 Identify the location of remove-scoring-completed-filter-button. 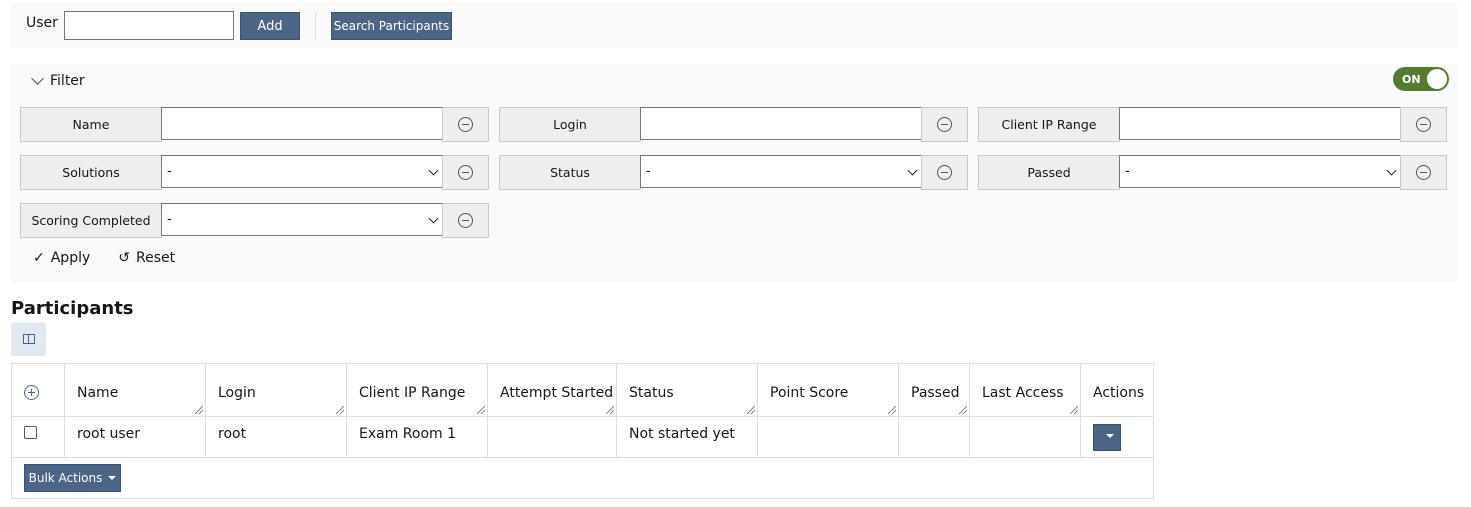
(465, 220).